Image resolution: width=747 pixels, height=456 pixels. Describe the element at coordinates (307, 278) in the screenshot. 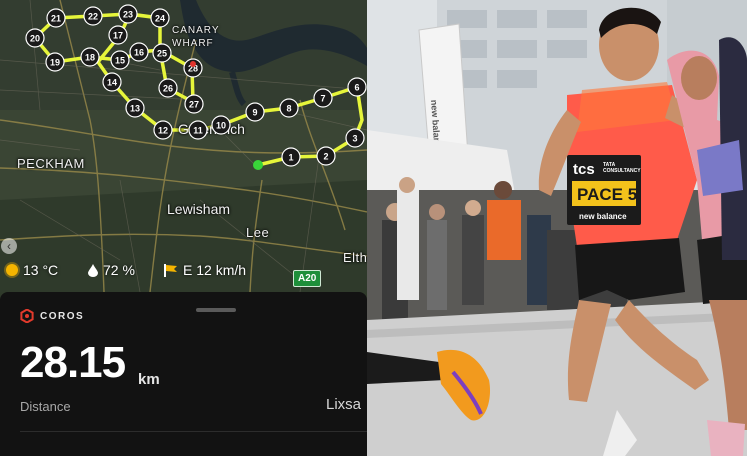

I see `road-badge-a20: A20` at that location.